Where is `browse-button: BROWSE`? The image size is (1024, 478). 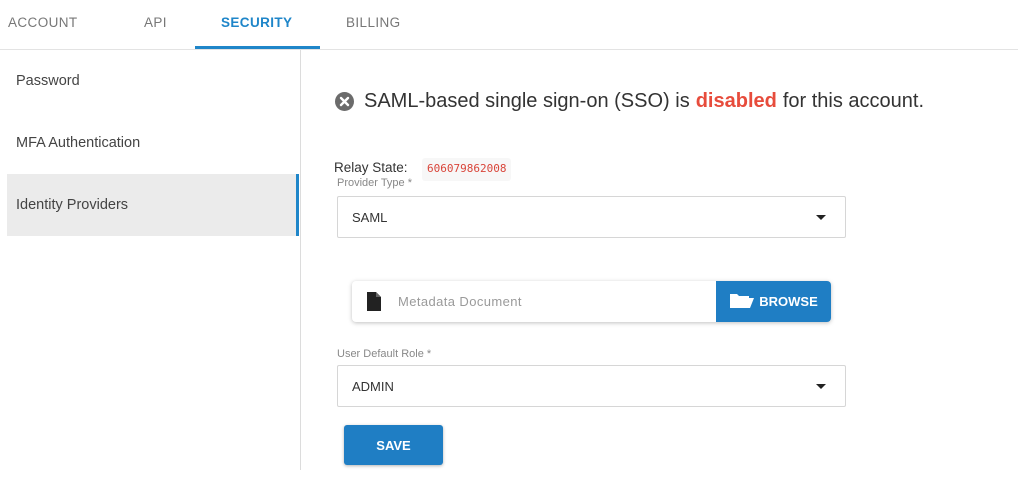
browse-button: BROWSE is located at coordinates (773, 301).